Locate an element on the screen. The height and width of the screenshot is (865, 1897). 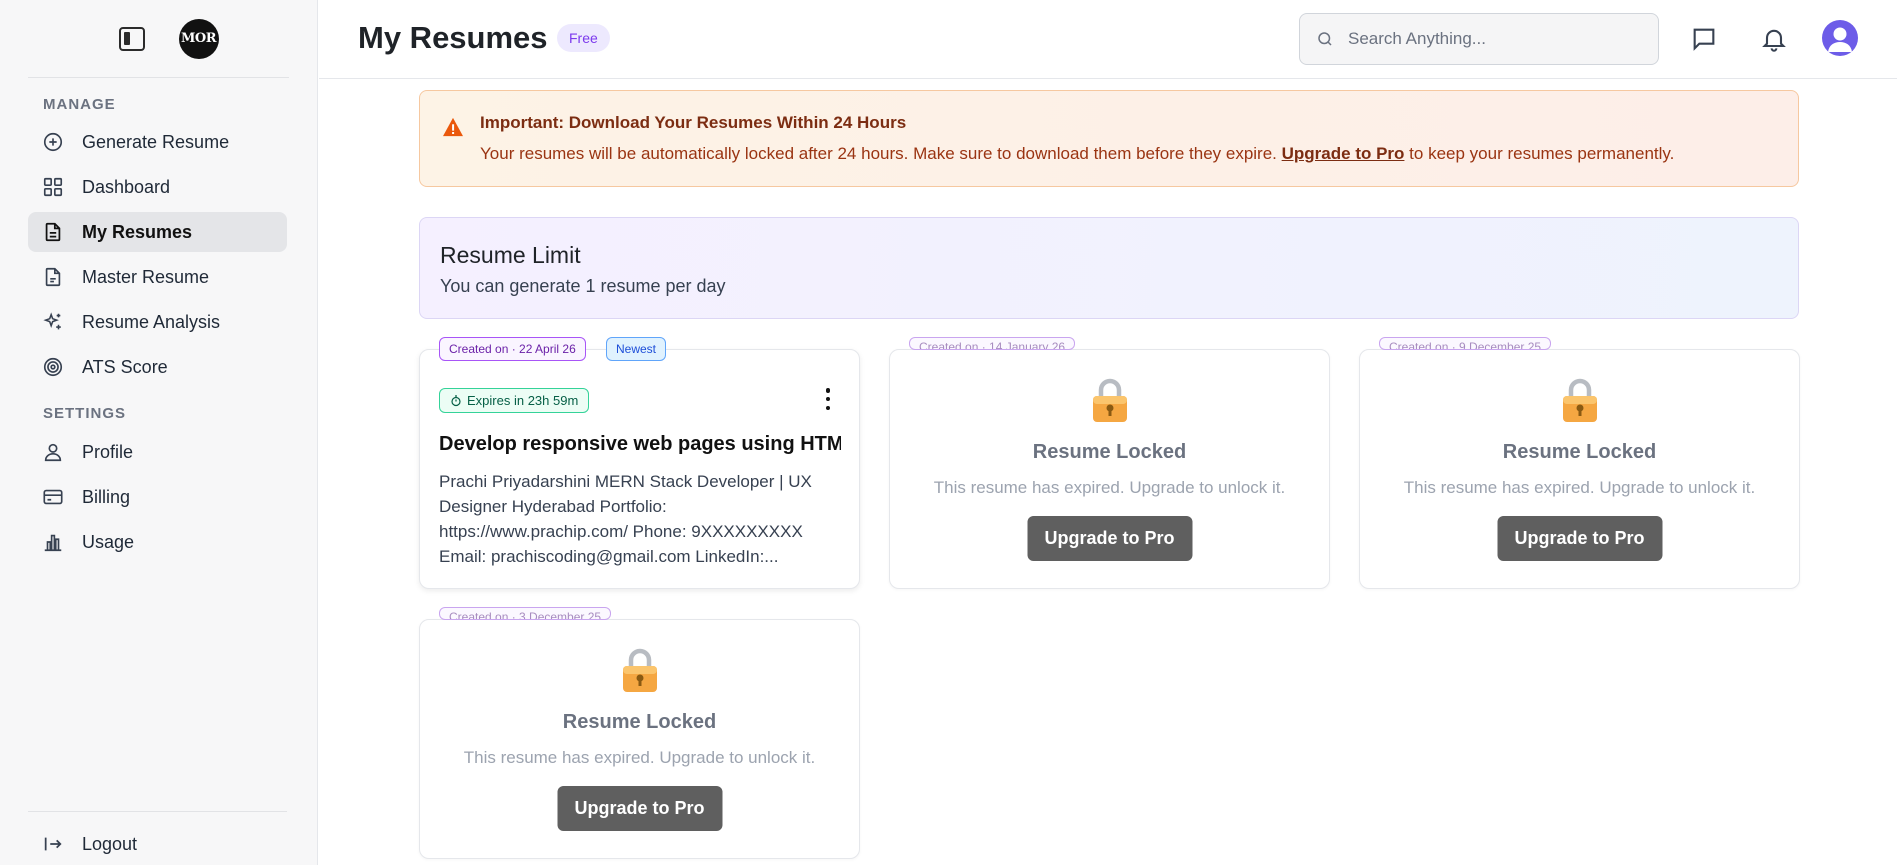
sidebar-item-generate-resume: Generate Resume is located at coordinates (157, 142).